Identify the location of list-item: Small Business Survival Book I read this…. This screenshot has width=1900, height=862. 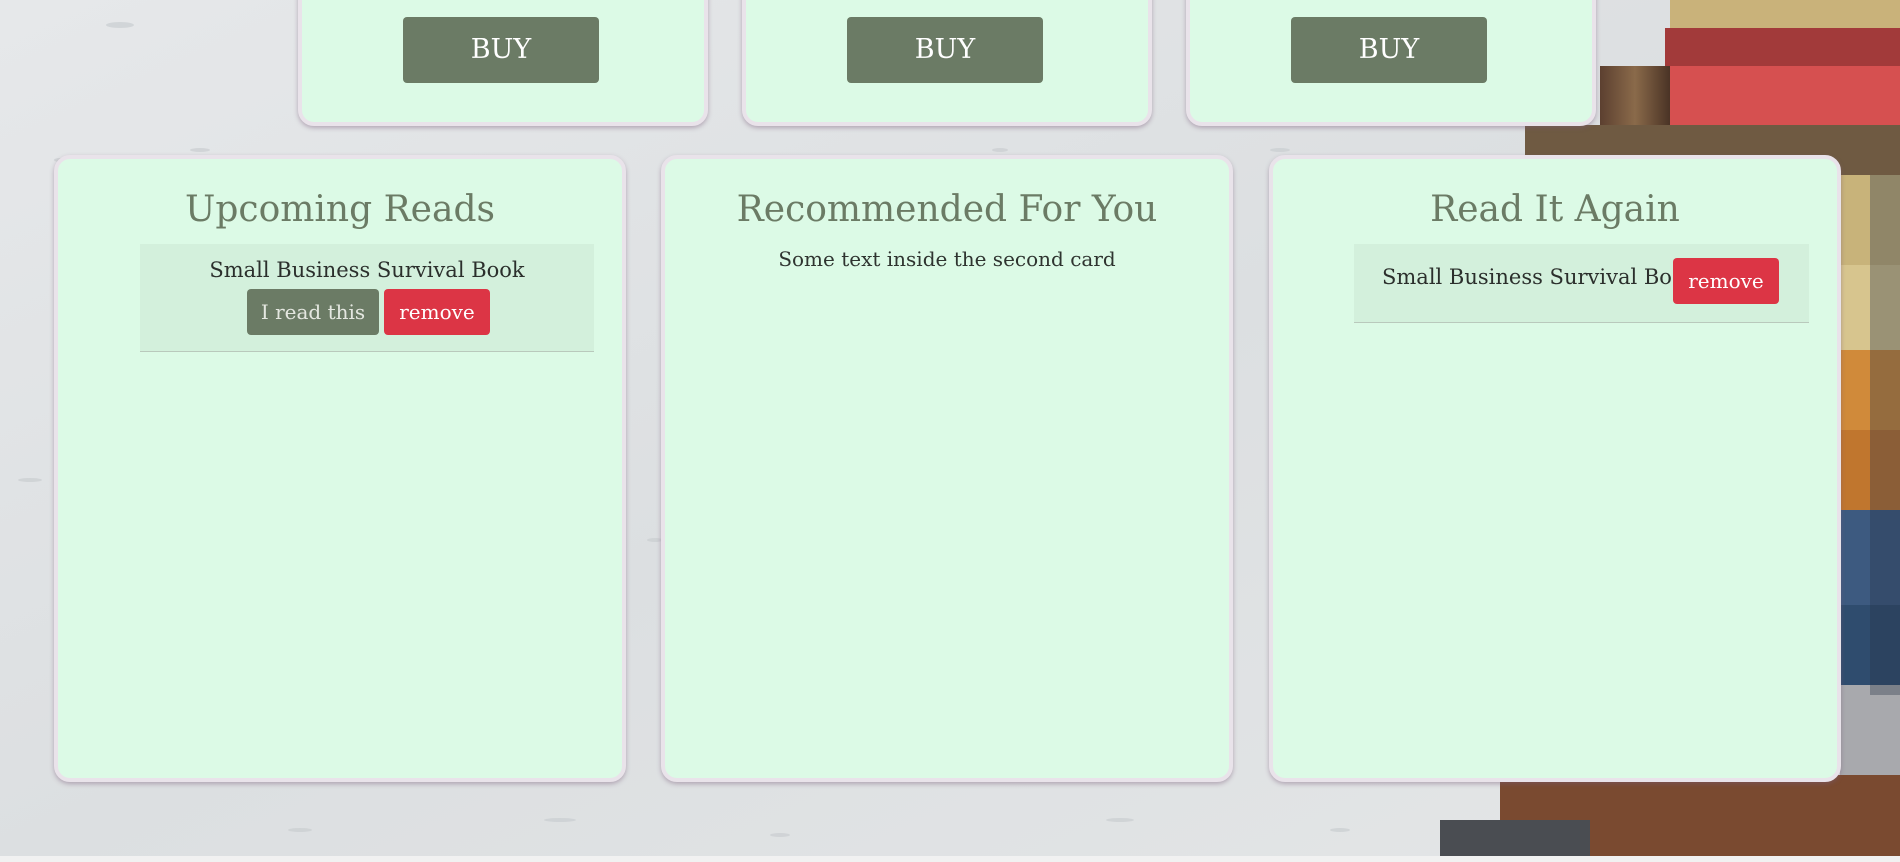
(367, 298).